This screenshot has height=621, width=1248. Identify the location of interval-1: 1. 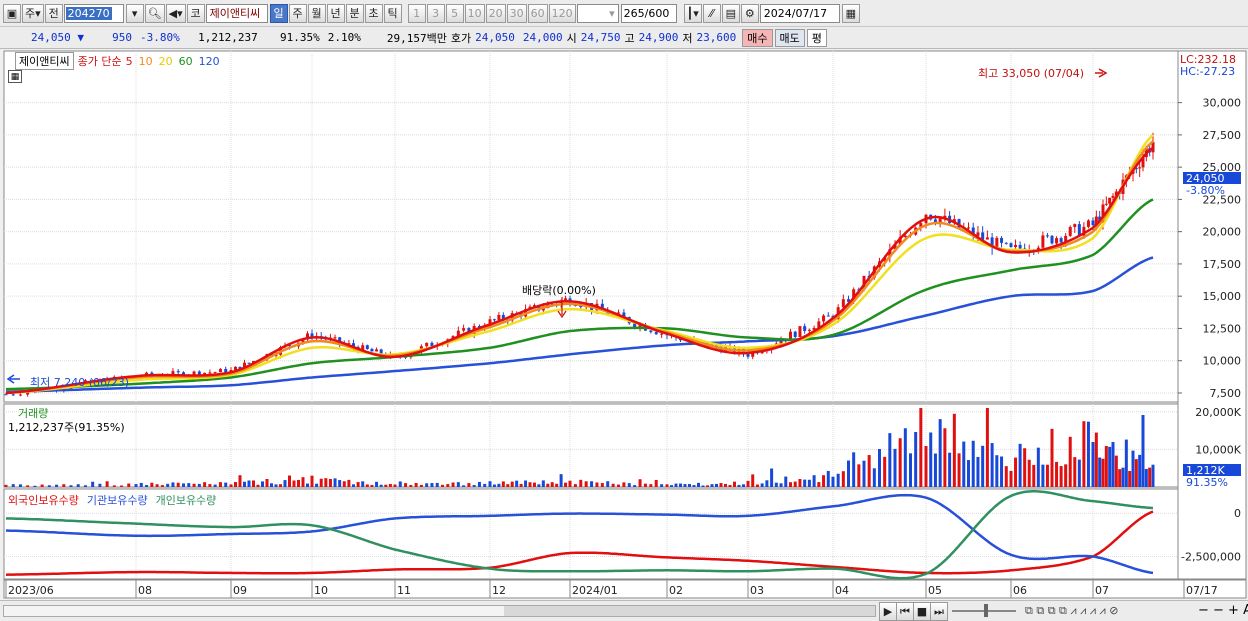
(416, 13).